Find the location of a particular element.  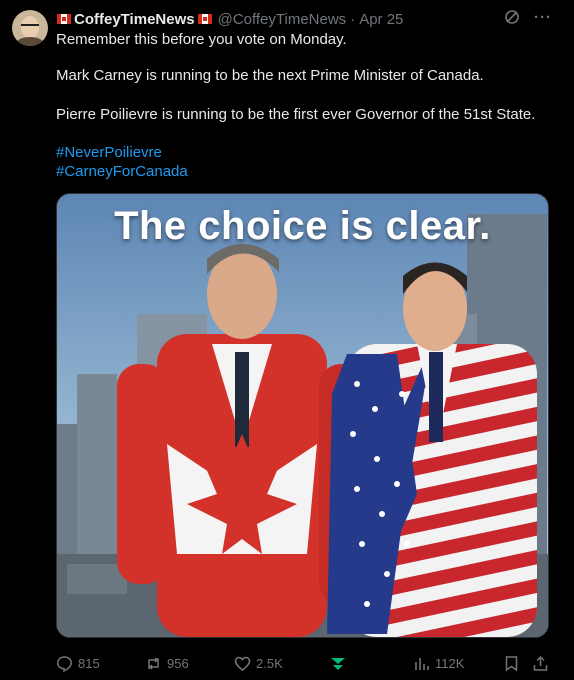

bookmark-icon is located at coordinates (511, 664).